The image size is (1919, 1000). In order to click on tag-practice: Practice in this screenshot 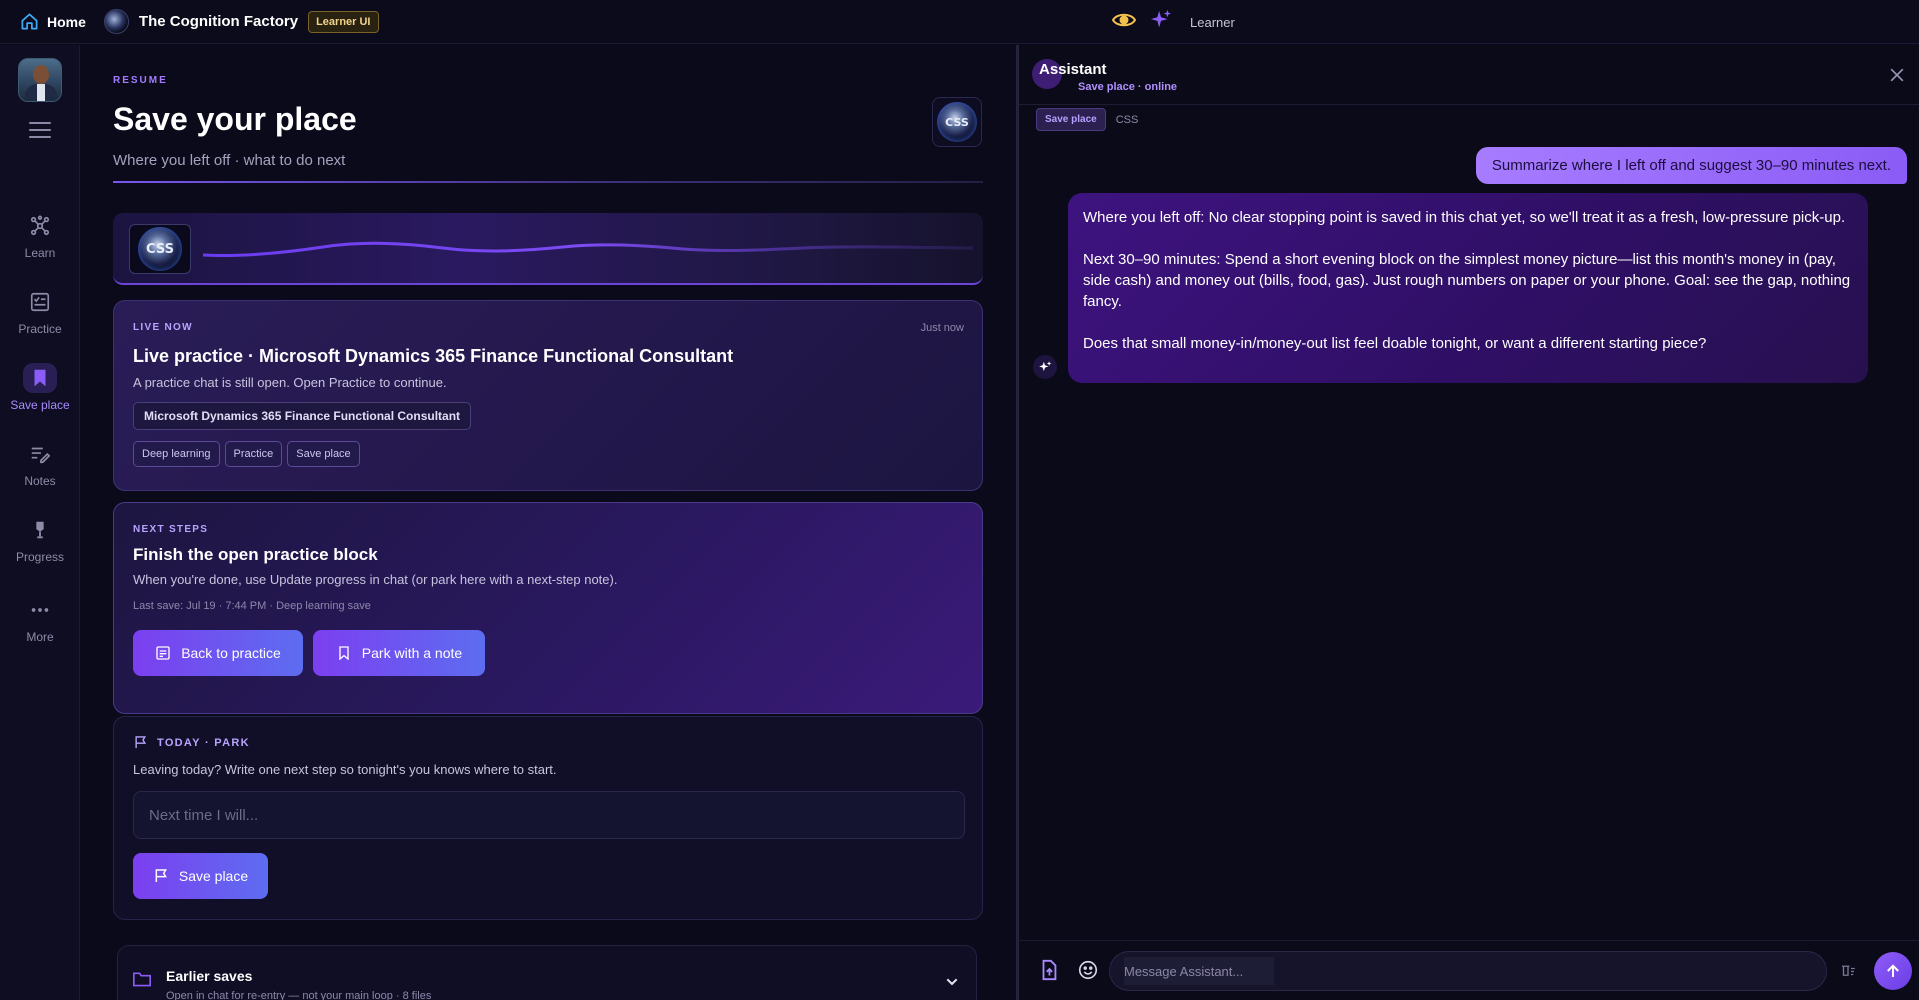, I will do `click(253, 454)`.